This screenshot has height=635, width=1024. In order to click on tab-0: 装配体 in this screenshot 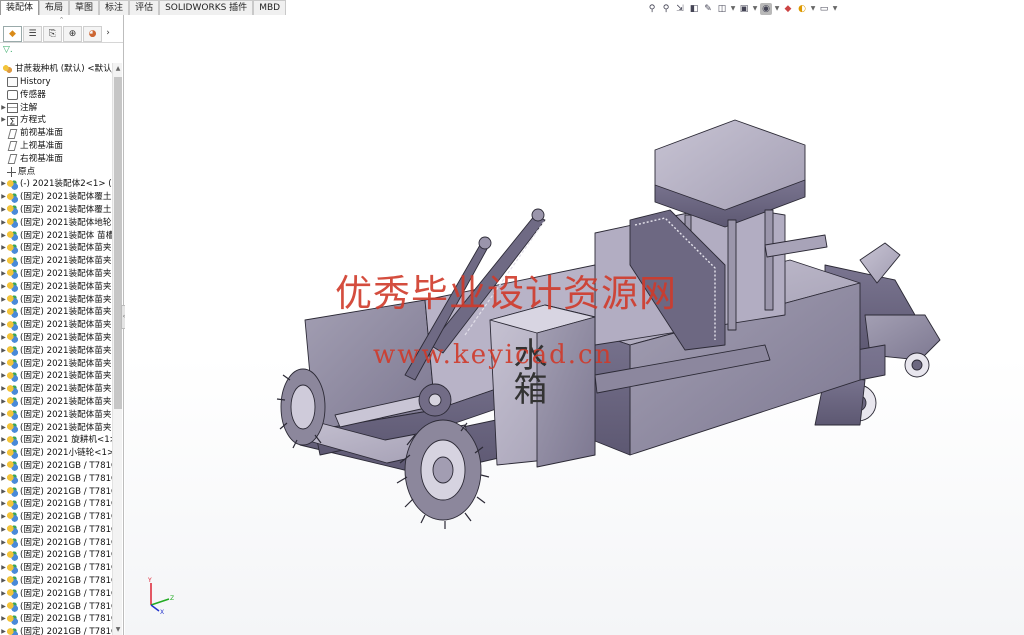, I will do `click(20, 7)`.